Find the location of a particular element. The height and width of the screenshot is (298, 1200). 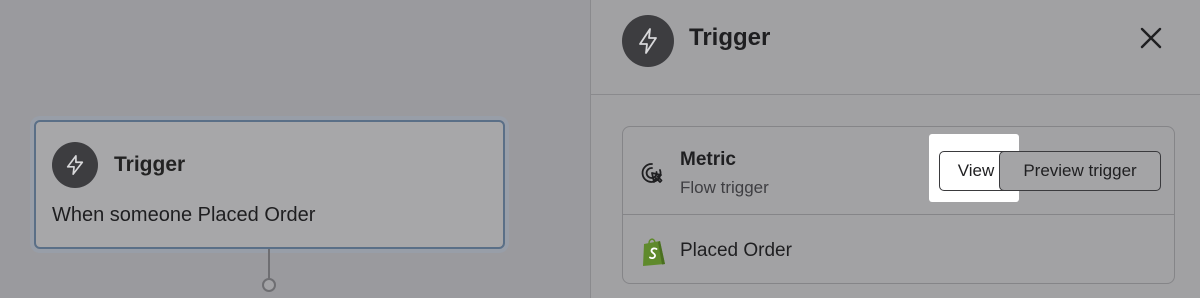

preview-trigger-button: Preview trigger is located at coordinates (1080, 171).